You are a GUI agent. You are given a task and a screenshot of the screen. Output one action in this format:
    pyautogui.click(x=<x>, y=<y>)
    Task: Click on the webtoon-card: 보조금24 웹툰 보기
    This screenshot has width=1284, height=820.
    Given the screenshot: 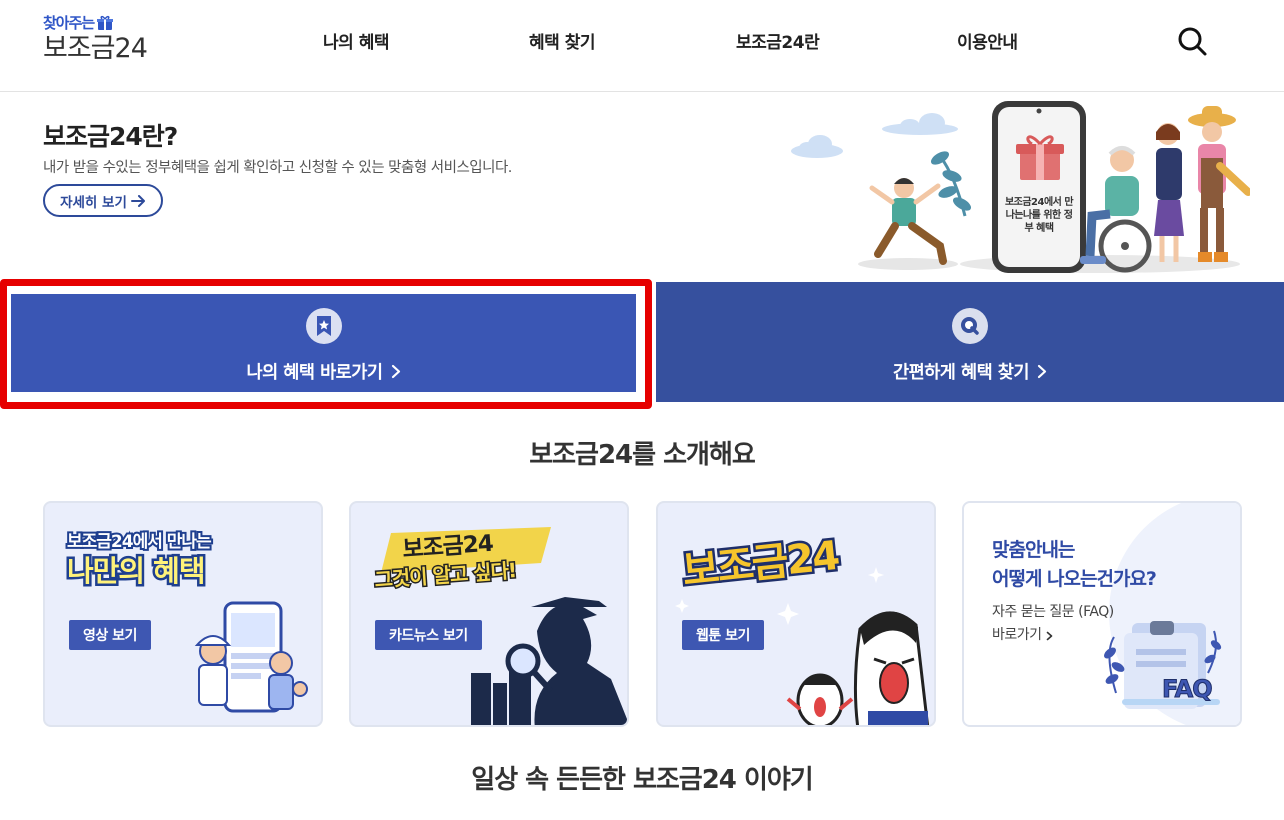 What is the action you would take?
    pyautogui.click(x=796, y=614)
    